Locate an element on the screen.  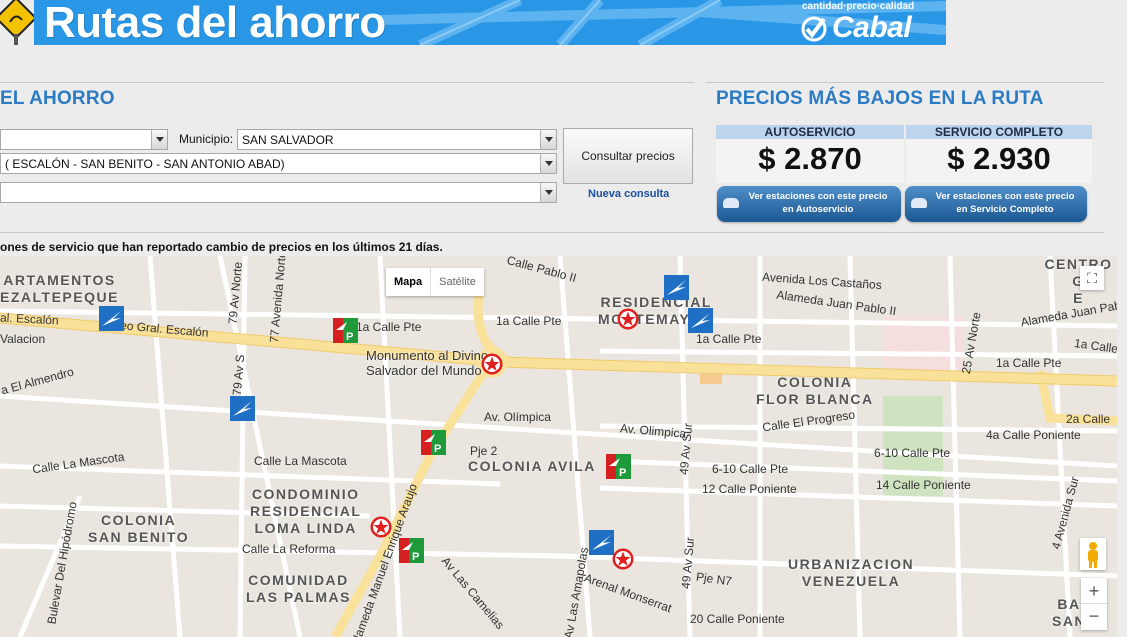
zoom-out-button: − is located at coordinates (1094, 617).